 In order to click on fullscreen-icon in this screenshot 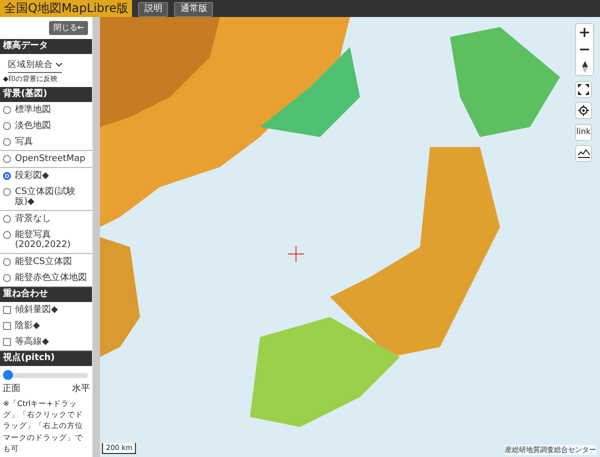, I will do `click(583, 89)`.